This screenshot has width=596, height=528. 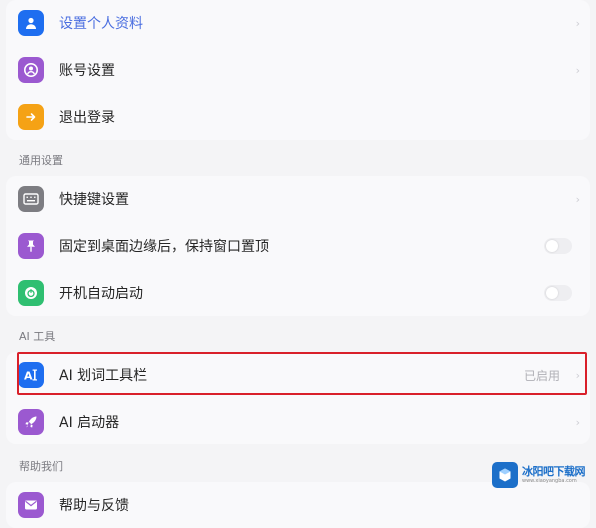 What do you see at coordinates (298, 293) in the screenshot?
I see `auto-start-item: 开机自动启动` at bounding box center [298, 293].